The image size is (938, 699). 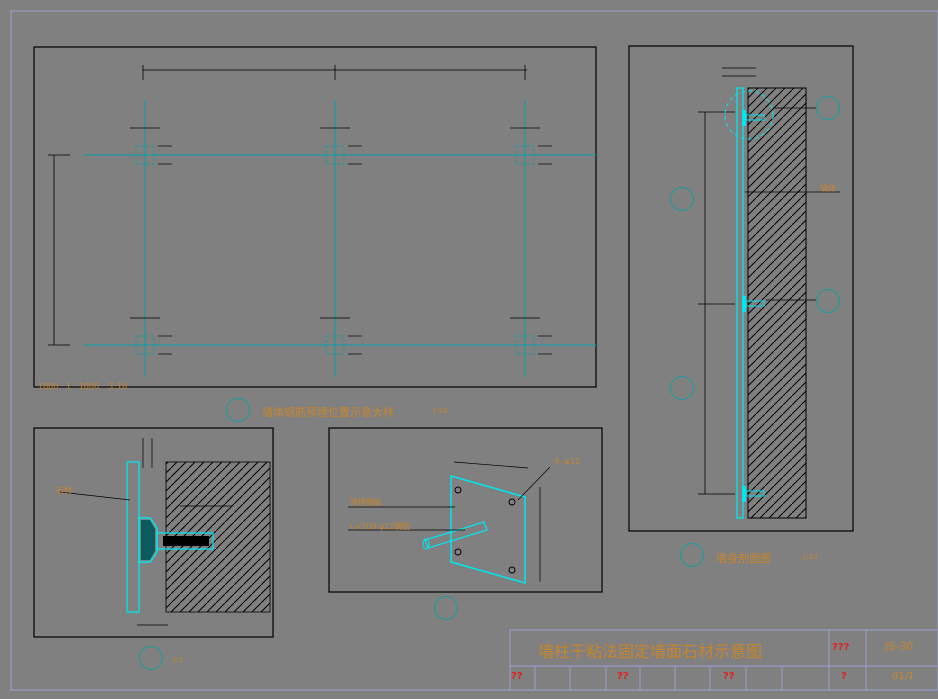 I want to click on title-block-field-a: ???, so click(x=841, y=647).